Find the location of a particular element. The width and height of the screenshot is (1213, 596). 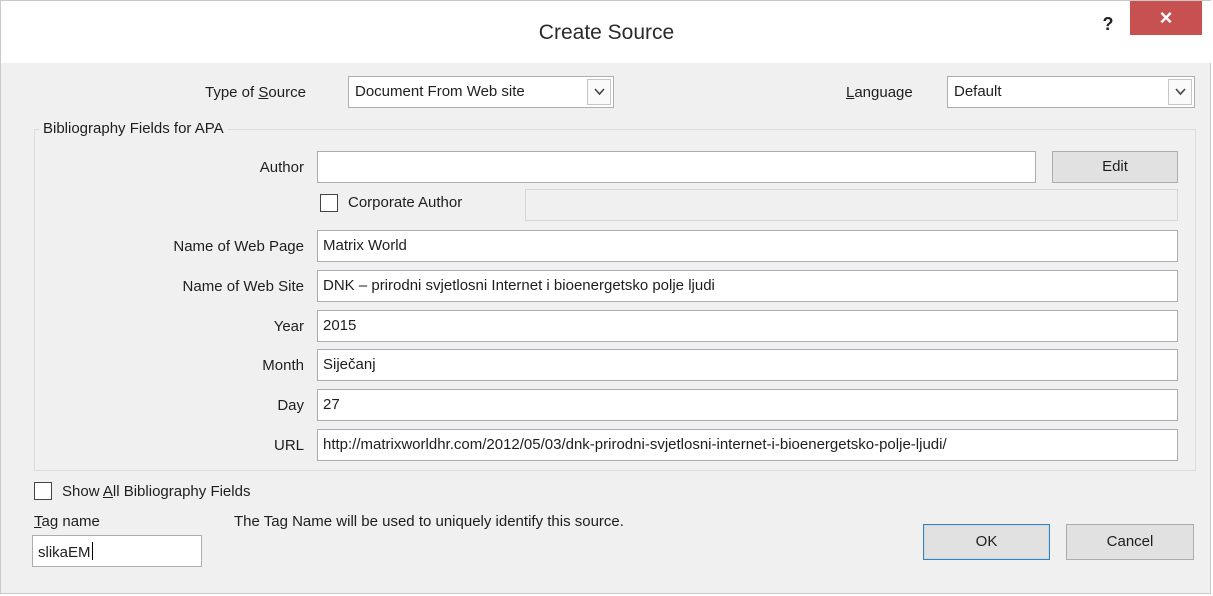

help-button: ? is located at coordinates (1108, 24).